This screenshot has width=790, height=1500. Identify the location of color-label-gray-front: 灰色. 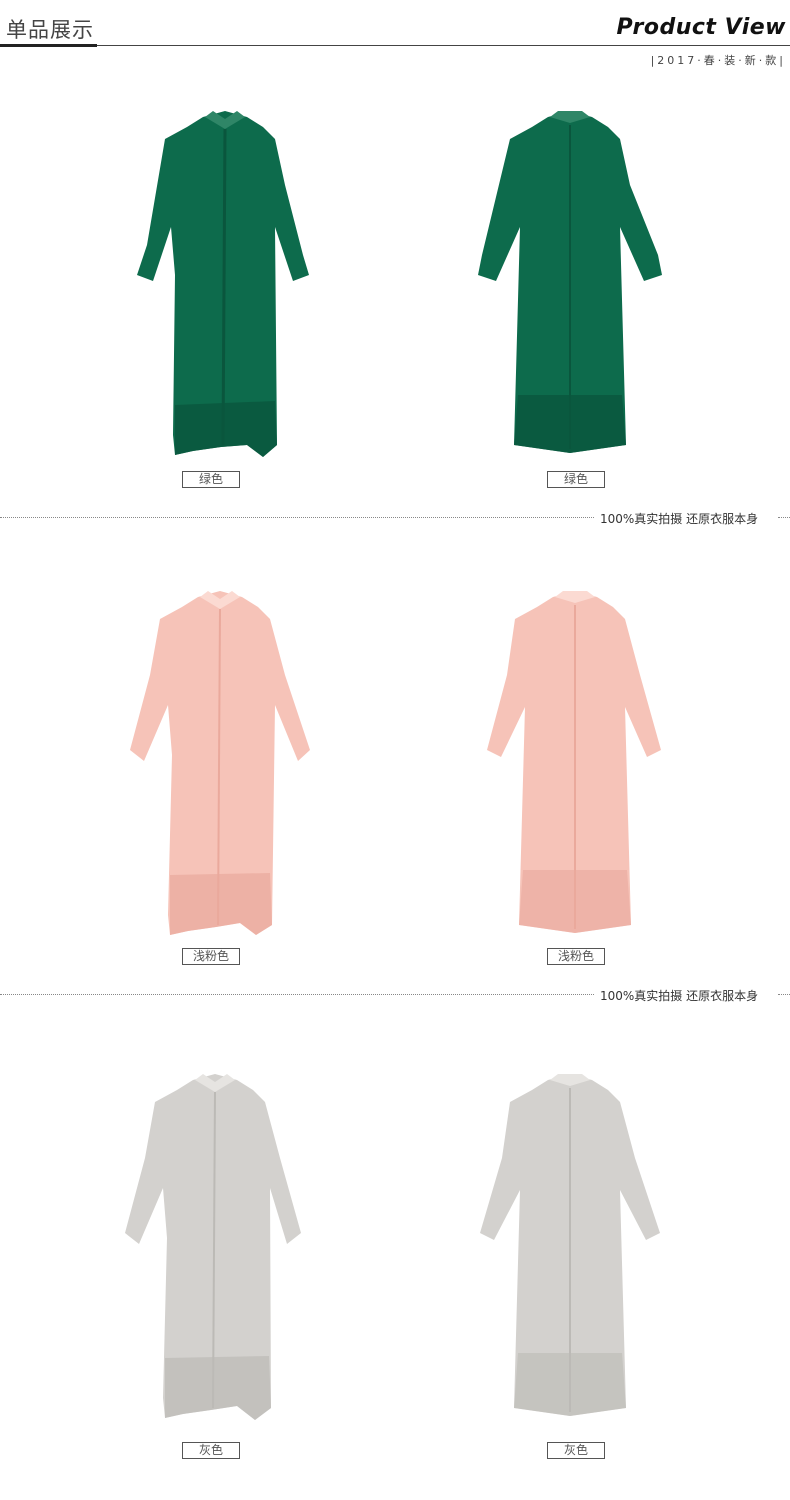
(211, 1450).